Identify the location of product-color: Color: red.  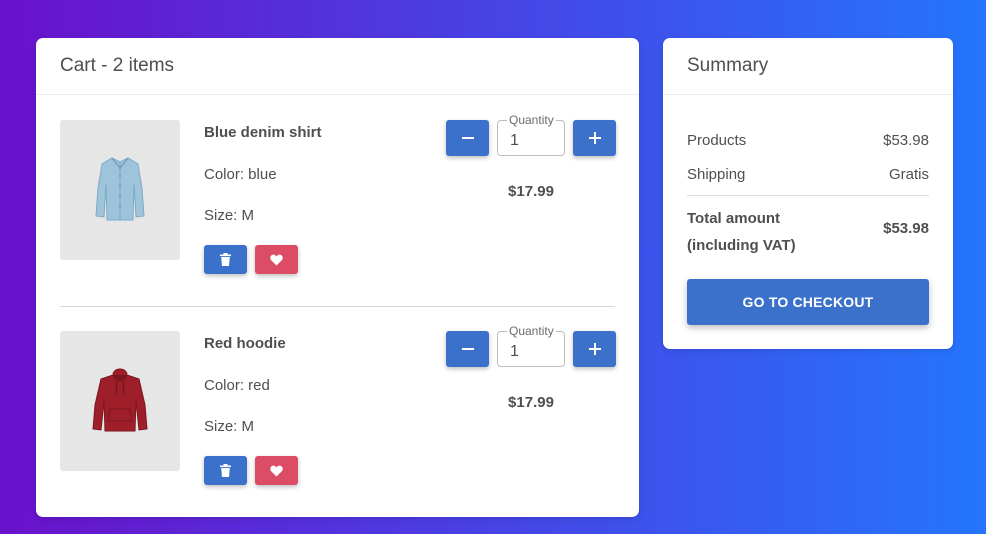
(237, 385).